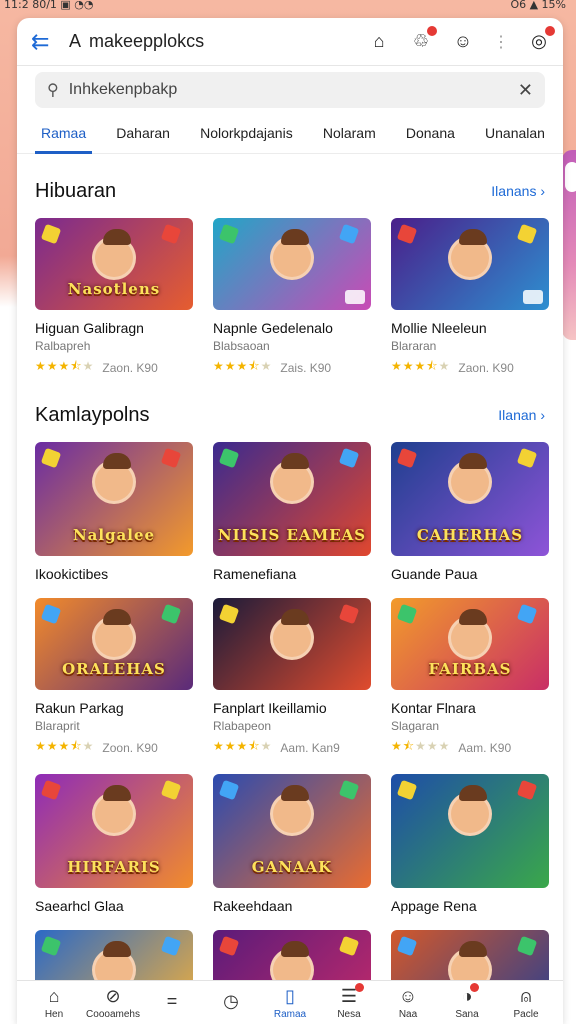  Describe the element at coordinates (471, 995) in the screenshot. I see `chat-icon: ◑` at that location.